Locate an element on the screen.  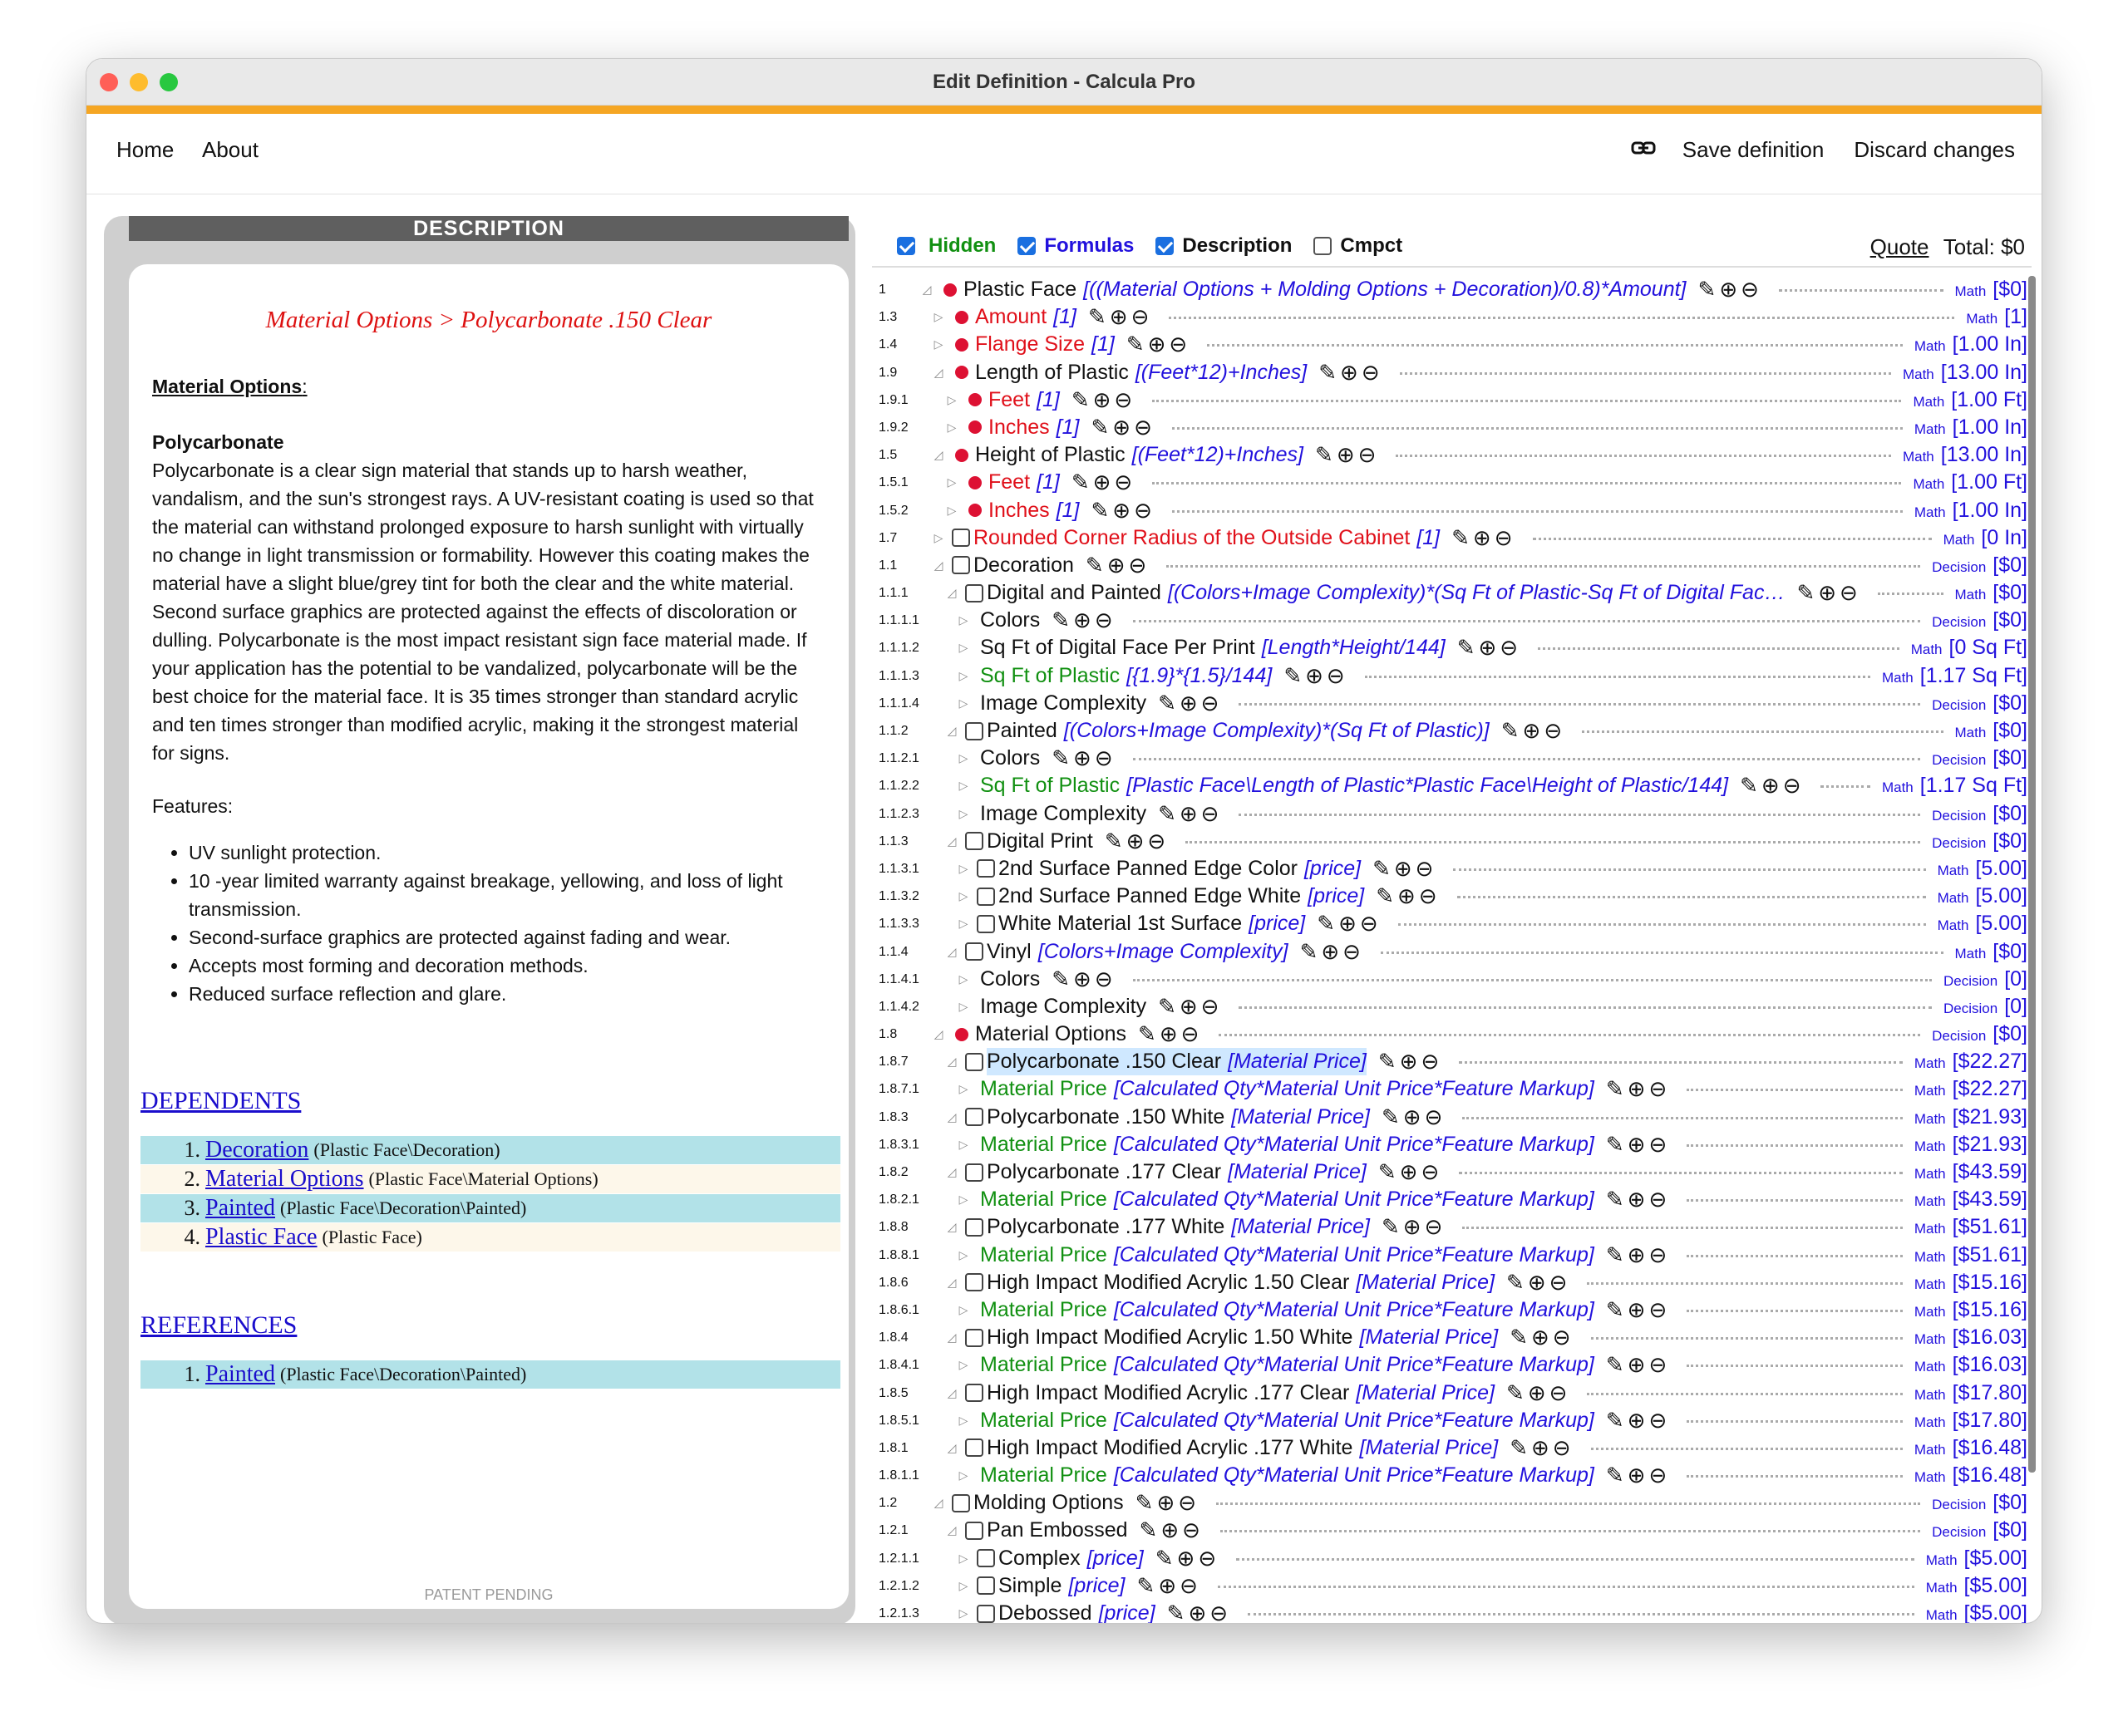
tree-row: 1.2 ◿ Molding Options ✎⊕⊖ Decision [$0] is located at coordinates (1454, 1504).